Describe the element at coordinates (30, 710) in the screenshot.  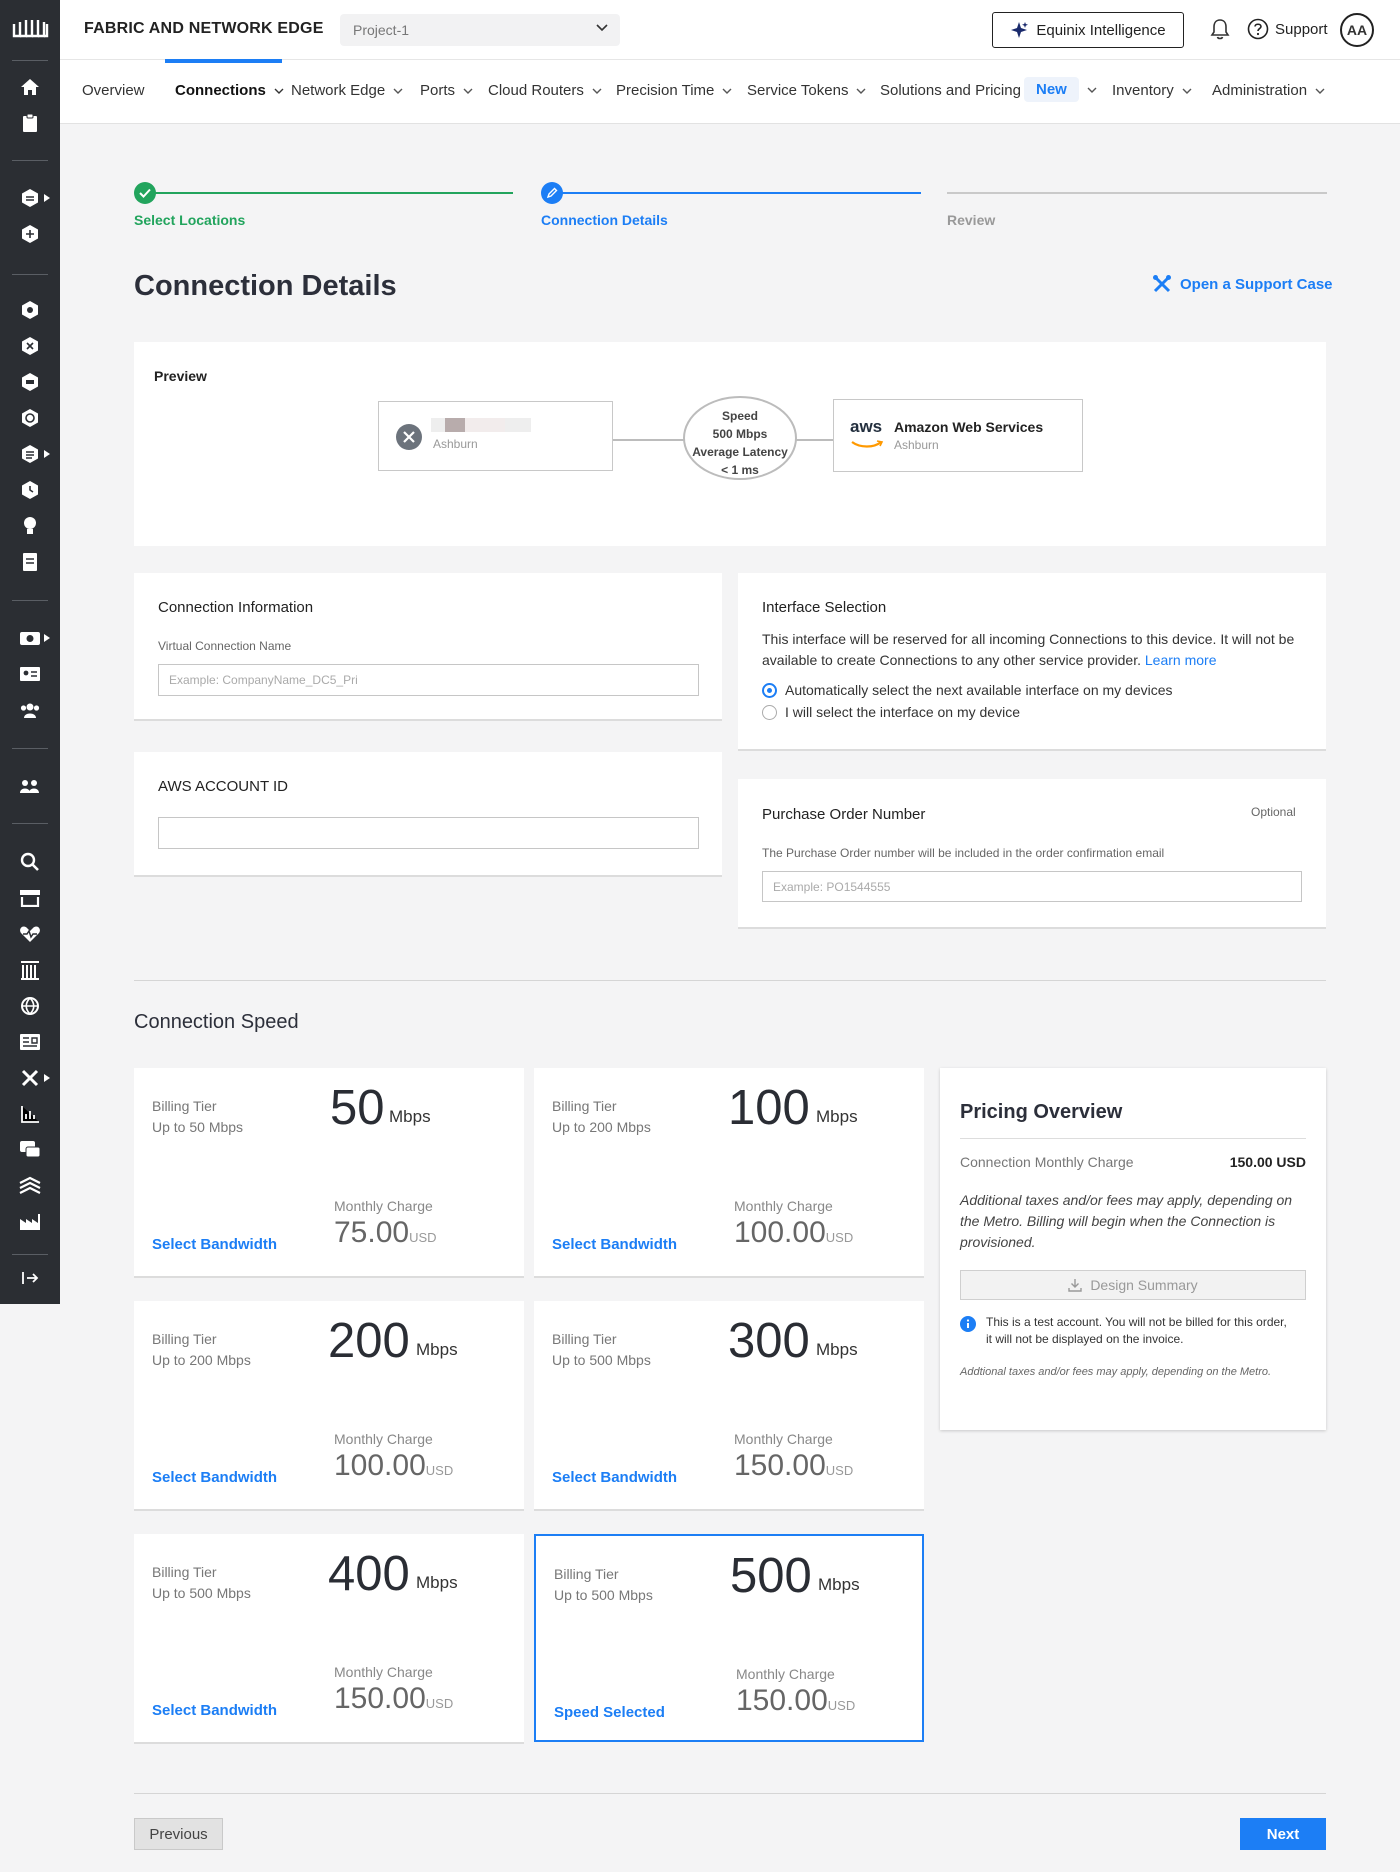
I see `users-icon` at that location.